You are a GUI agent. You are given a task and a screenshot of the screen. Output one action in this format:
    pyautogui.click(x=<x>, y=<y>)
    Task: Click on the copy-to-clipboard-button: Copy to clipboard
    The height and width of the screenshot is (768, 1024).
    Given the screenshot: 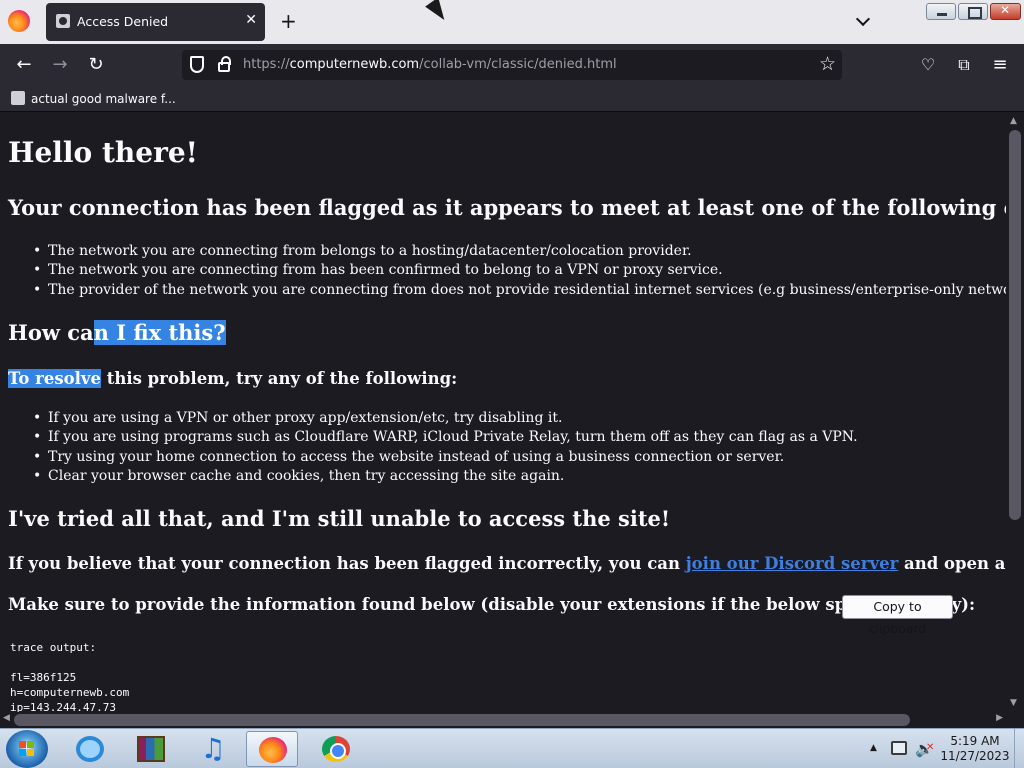 What is the action you would take?
    pyautogui.click(x=897, y=615)
    